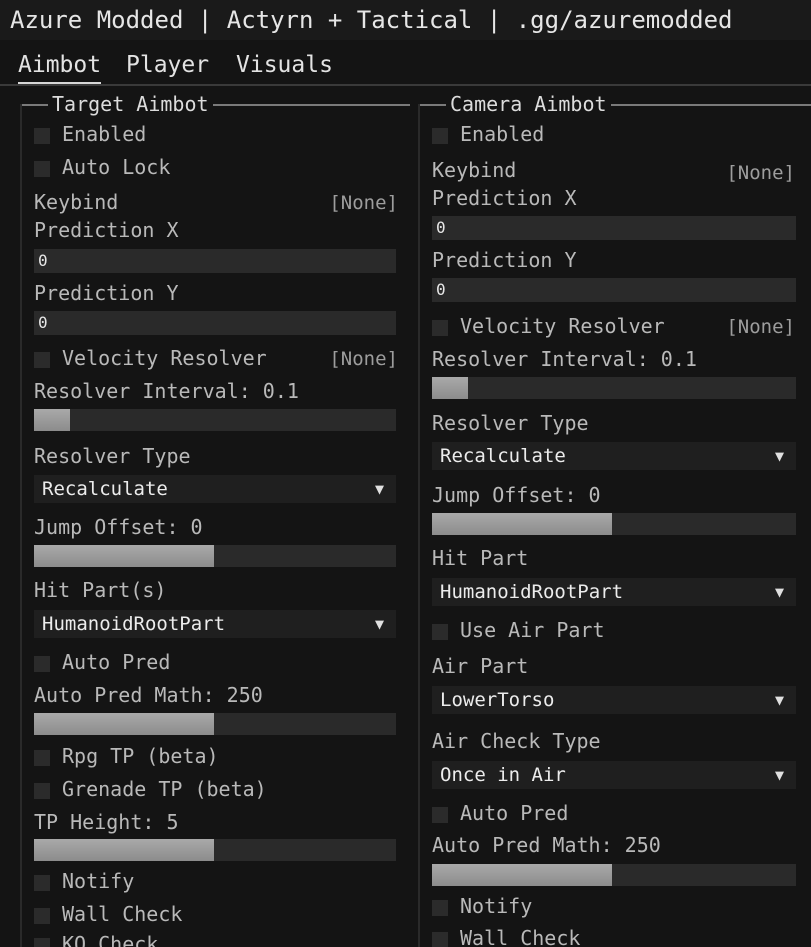 The image size is (811, 947). I want to click on keybind-button: [None], so click(363, 203).